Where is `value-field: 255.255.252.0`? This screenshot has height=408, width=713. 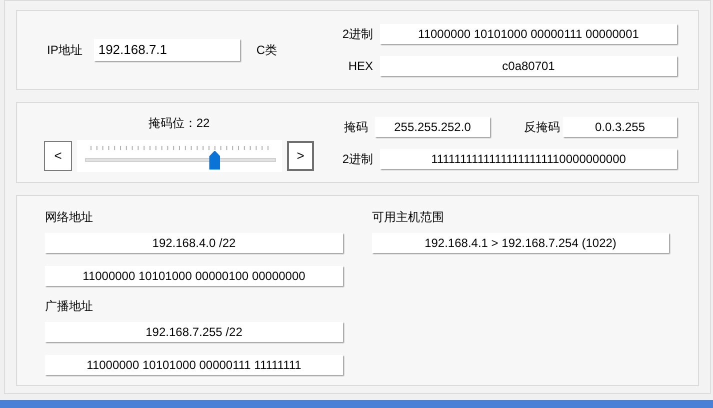
value-field: 255.255.252.0 is located at coordinates (432, 126).